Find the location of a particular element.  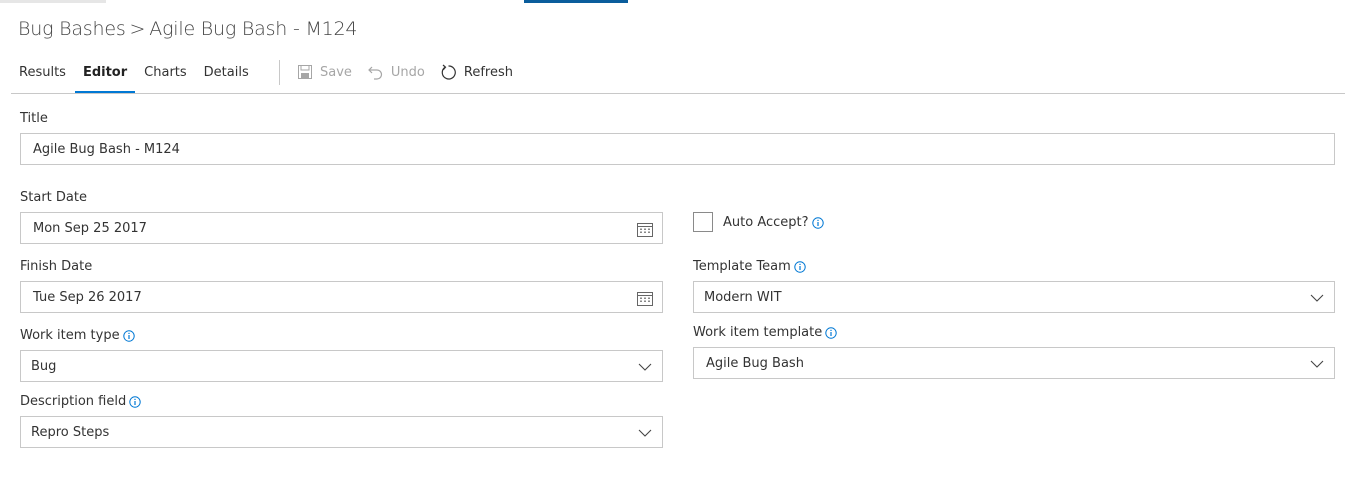

work-item-template-label: Work item template is located at coordinates (765, 332).